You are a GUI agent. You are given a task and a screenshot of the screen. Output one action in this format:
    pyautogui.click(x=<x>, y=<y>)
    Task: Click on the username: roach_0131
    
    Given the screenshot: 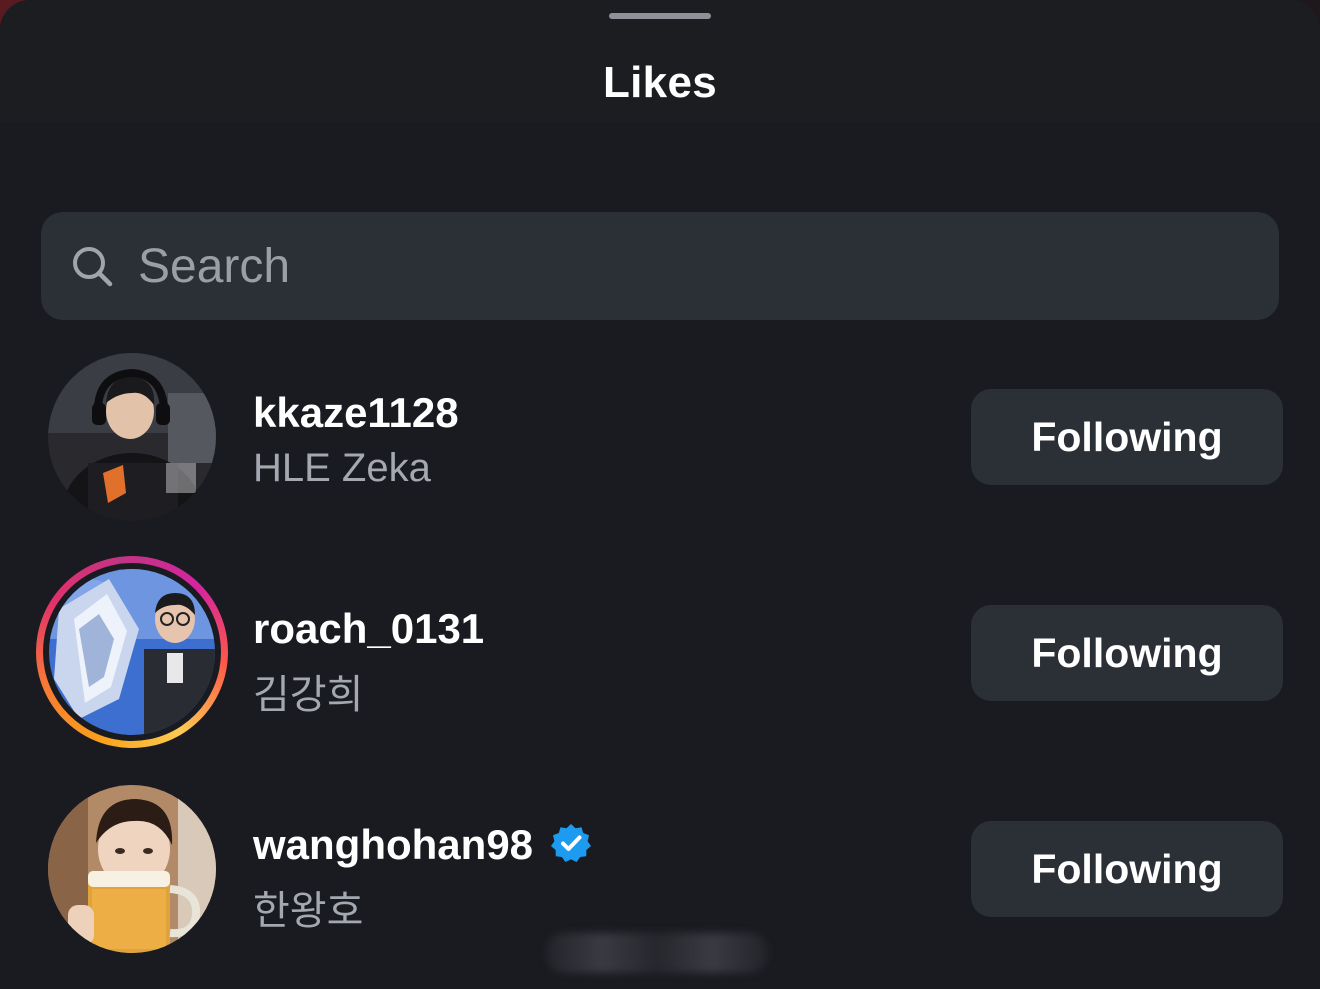 What is the action you would take?
    pyautogui.click(x=368, y=629)
    